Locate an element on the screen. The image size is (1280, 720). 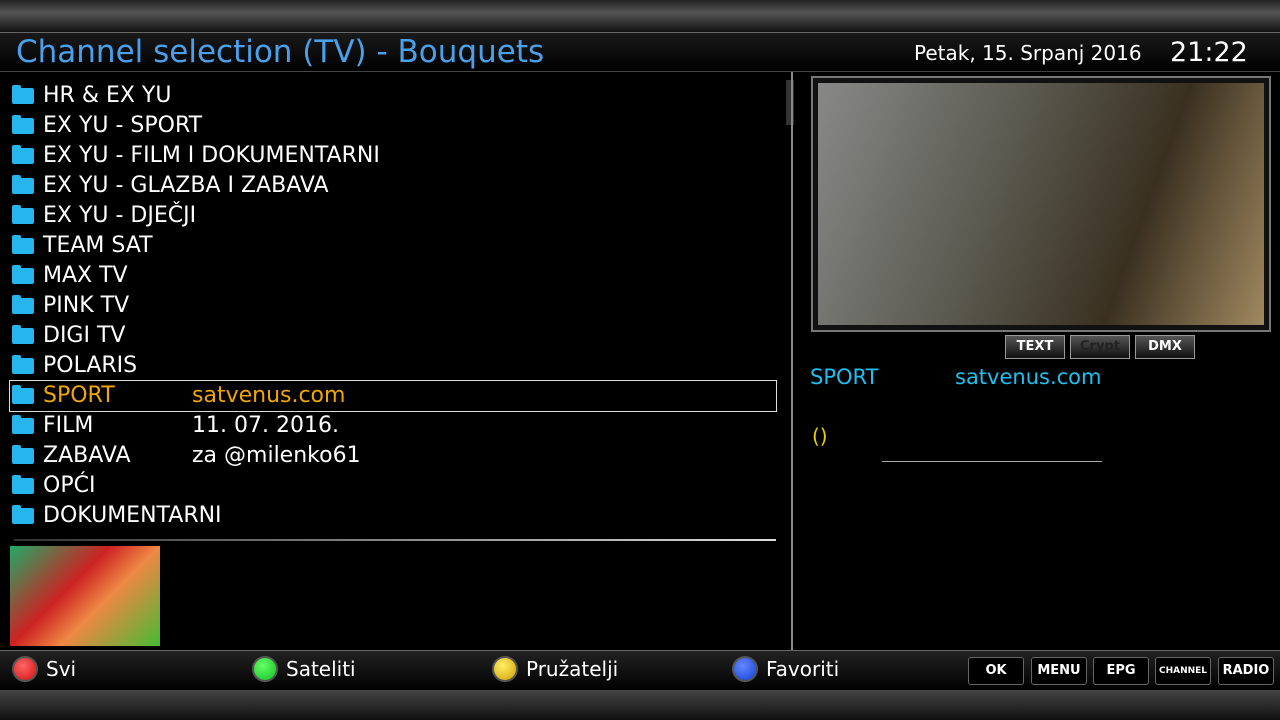
page-title: Channel selection (TV) - Bouquets is located at coordinates (280, 52).